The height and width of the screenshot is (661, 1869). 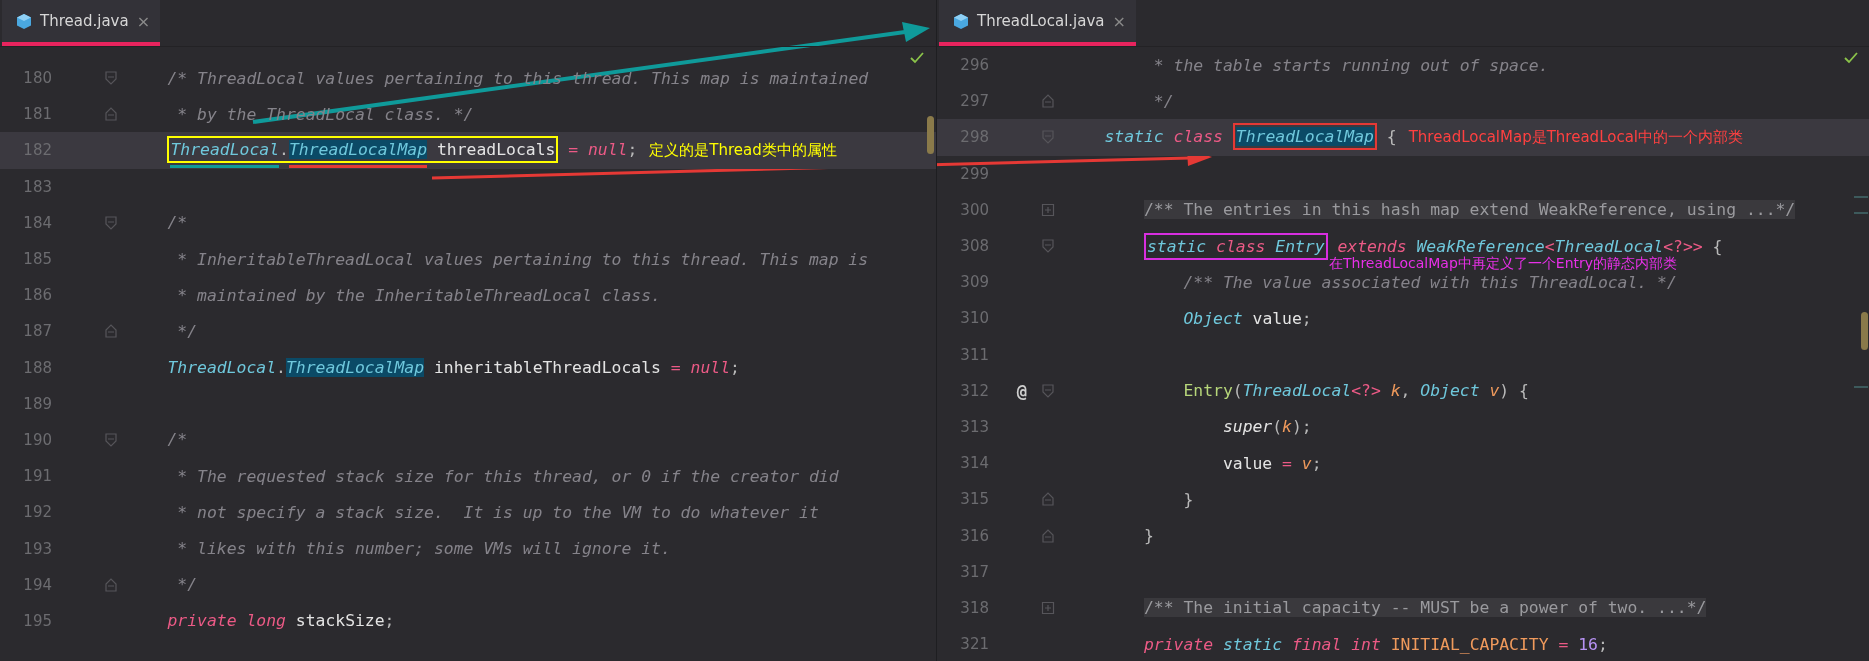 I want to click on code-token: (, so click(x=1277, y=427).